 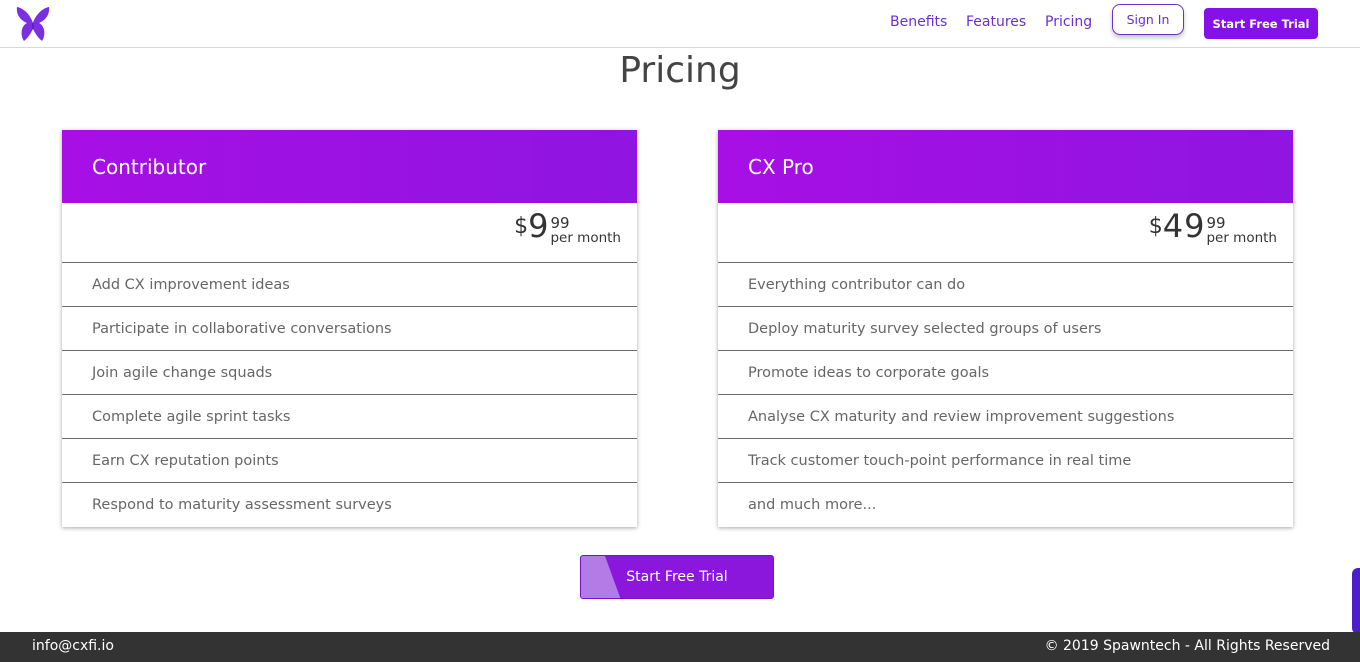 What do you see at coordinates (1187, 646) in the screenshot?
I see `footer-copyright: © 2019 Spawntech - All Rights Reserved` at bounding box center [1187, 646].